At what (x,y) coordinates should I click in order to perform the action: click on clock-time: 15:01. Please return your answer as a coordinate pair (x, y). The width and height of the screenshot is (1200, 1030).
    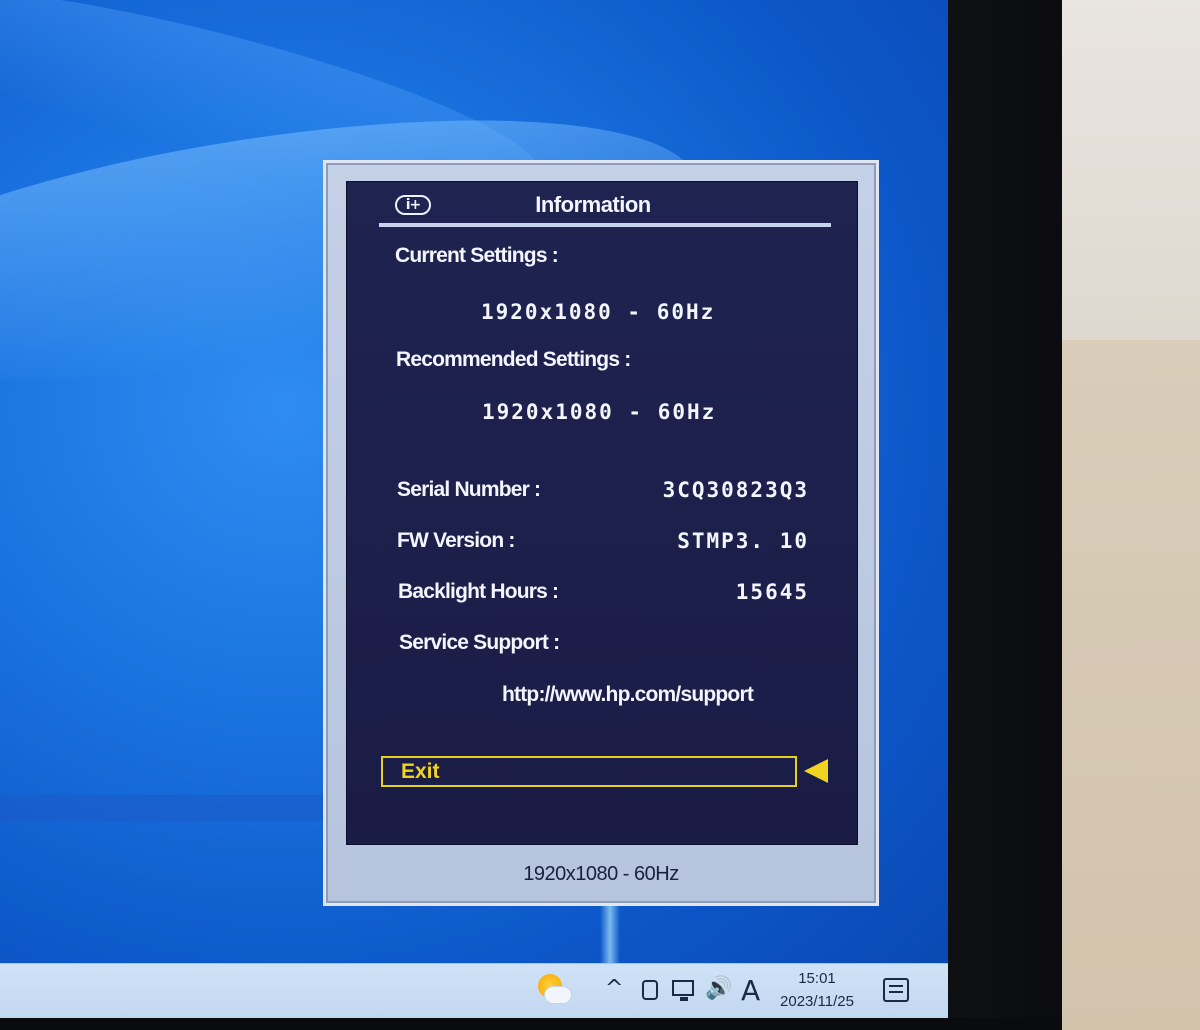
    Looking at the image, I should click on (817, 978).